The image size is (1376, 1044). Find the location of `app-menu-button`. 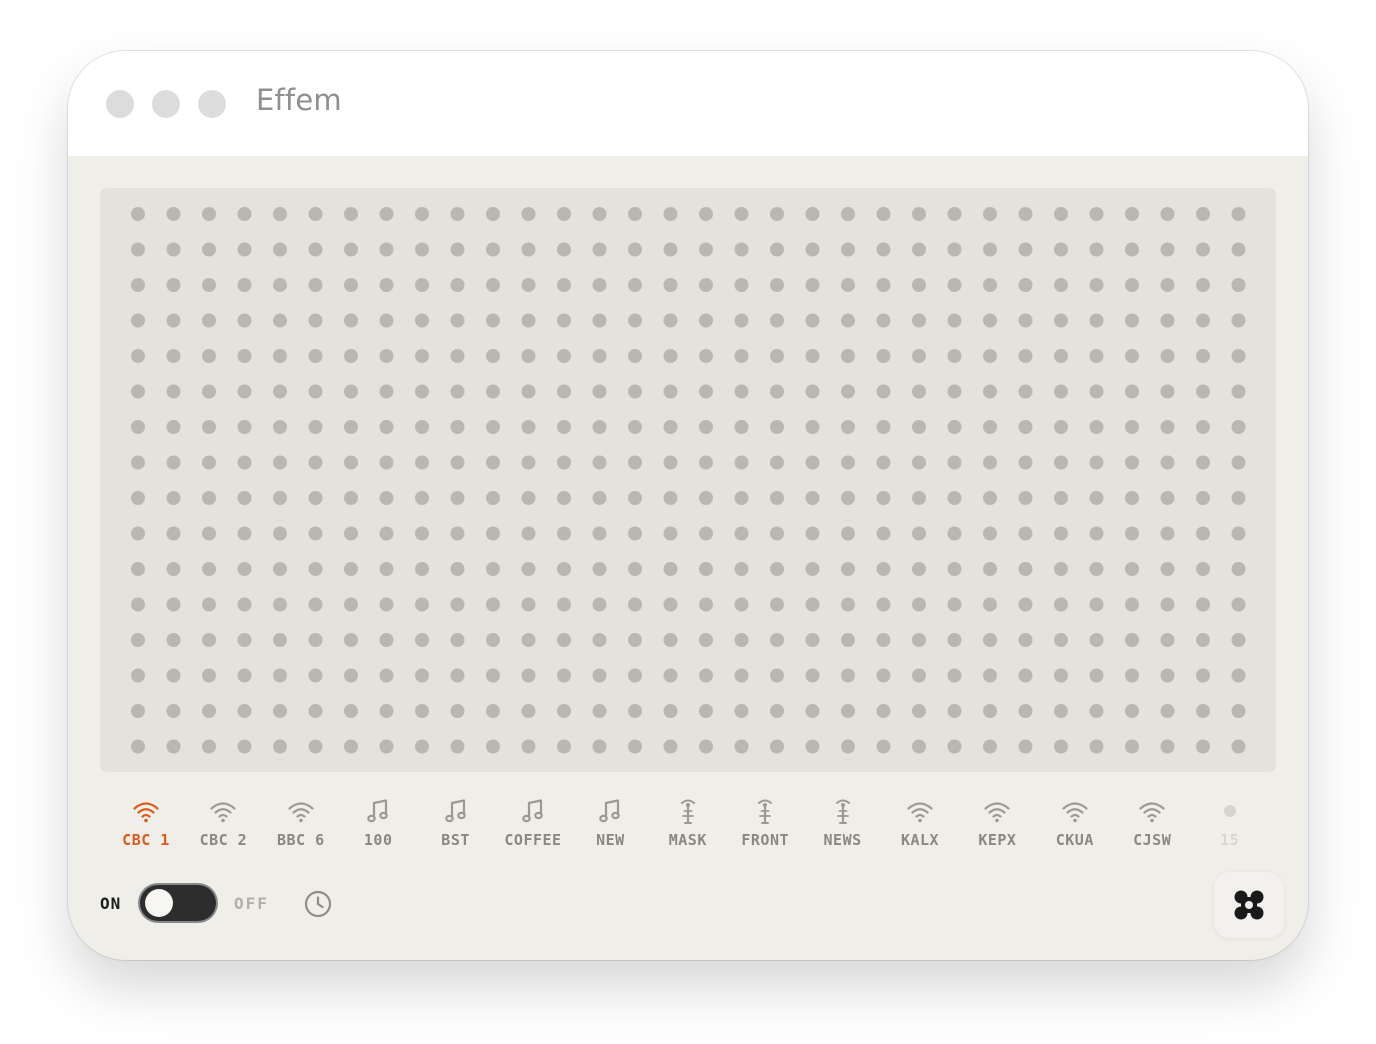

app-menu-button is located at coordinates (1249, 905).